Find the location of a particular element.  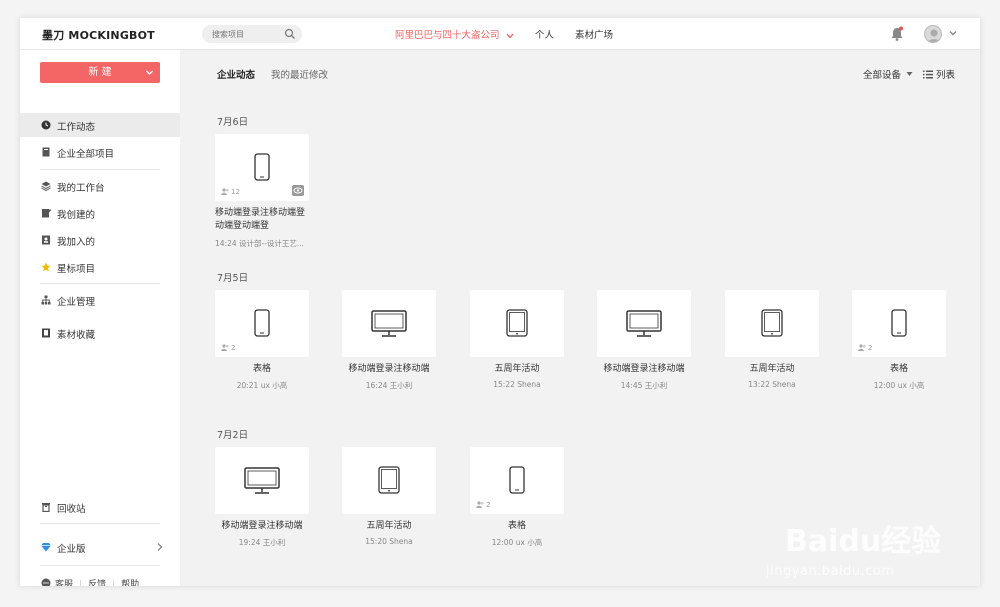

project-title: 移动端登录注移动端登动端登动端登 is located at coordinates (262, 220).